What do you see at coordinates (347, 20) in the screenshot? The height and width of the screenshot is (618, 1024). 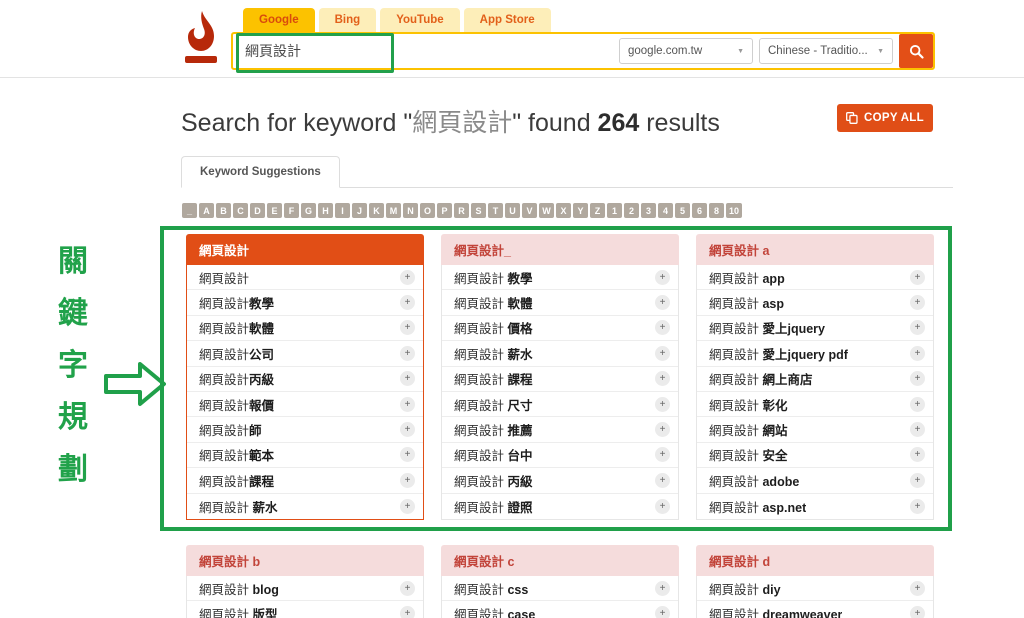 I see `tab-bing: Bing` at bounding box center [347, 20].